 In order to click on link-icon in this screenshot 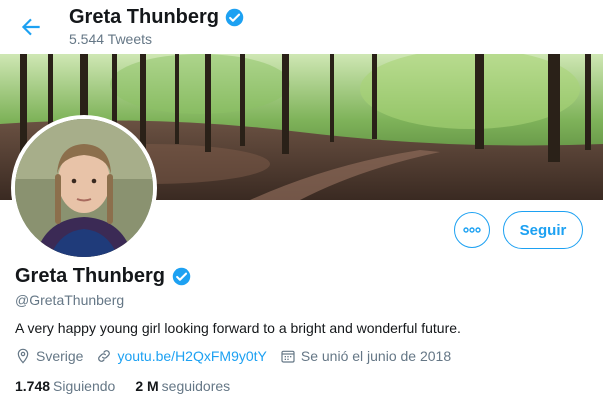, I will do `click(104, 356)`.